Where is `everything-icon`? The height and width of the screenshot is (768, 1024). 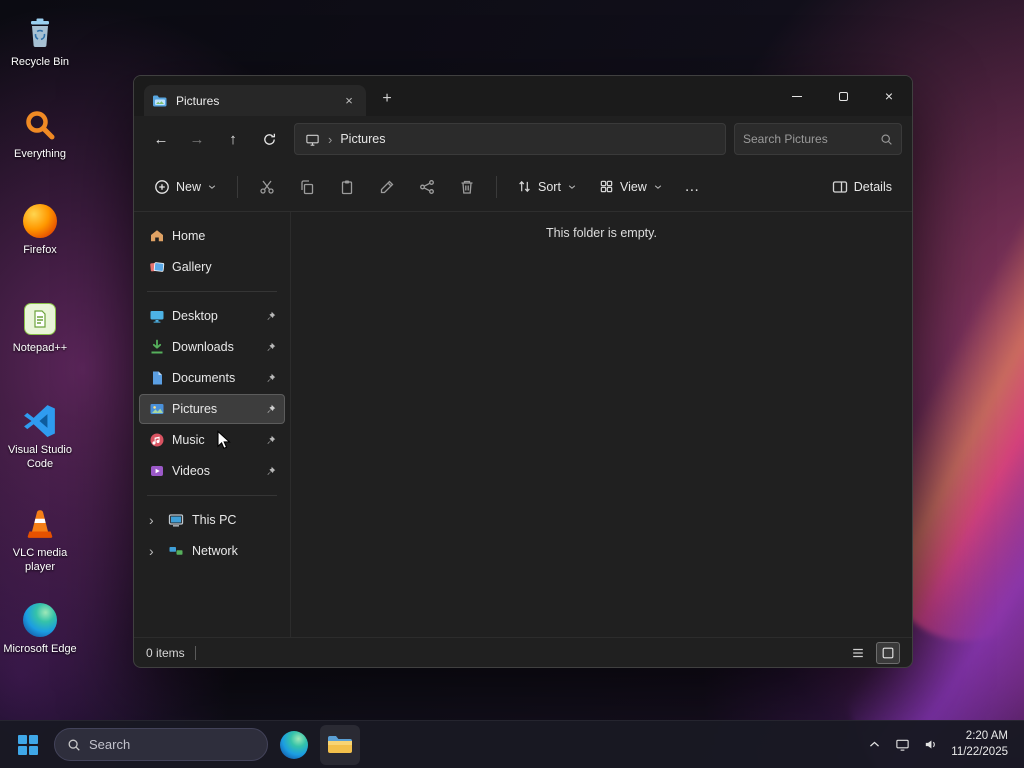 everything-icon is located at coordinates (40, 125).